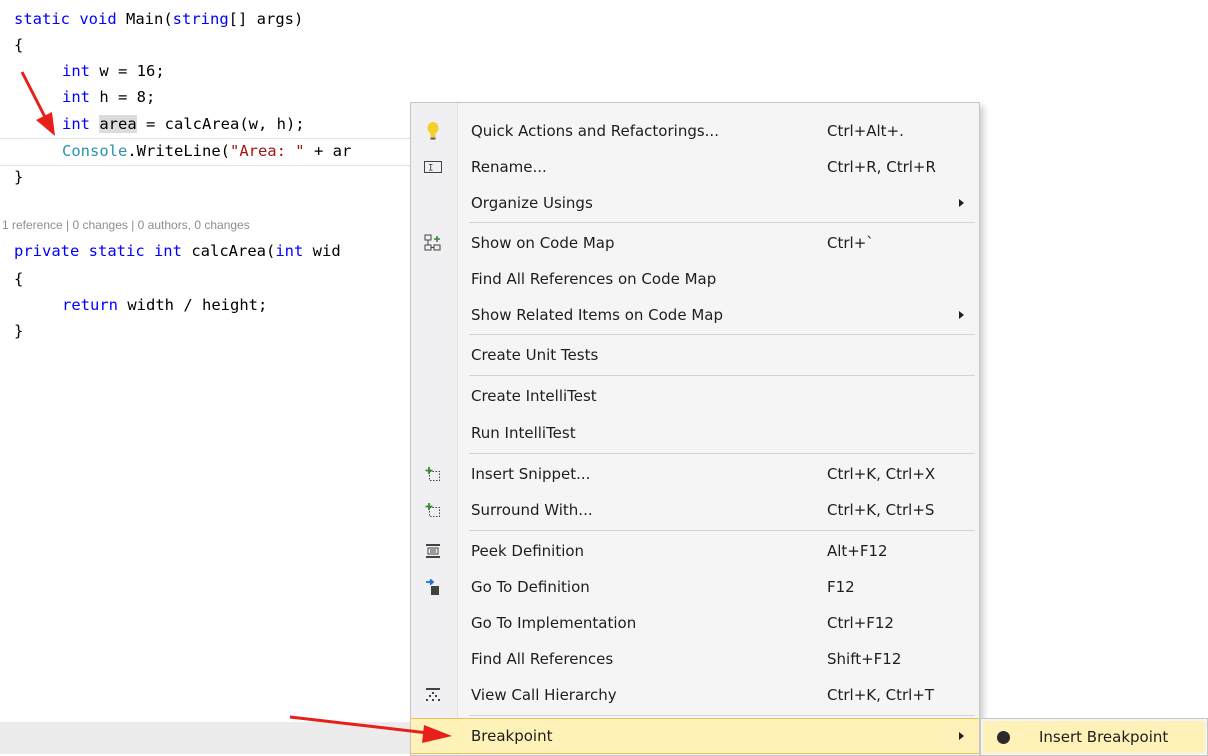 Image resolution: width=1208 pixels, height=756 pixels. What do you see at coordinates (695, 510) in the screenshot?
I see `menu-item-surround-with: Surround With... Ctrl+K, Ctrl+S` at bounding box center [695, 510].